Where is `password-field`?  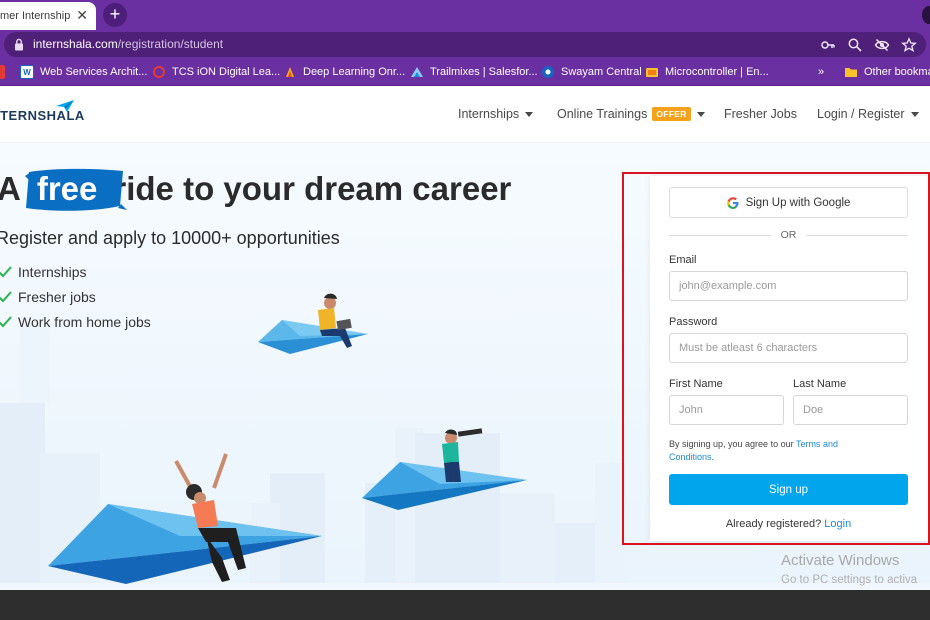
password-field is located at coordinates (788, 348).